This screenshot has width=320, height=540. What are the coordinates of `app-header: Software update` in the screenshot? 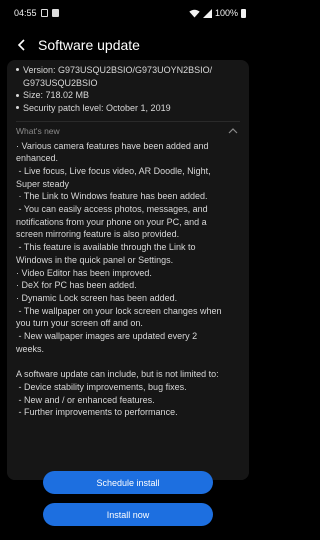 It's located at (128, 45).